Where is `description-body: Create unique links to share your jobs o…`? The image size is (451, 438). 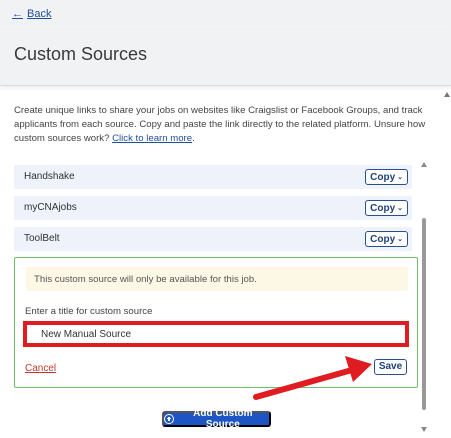 description-body: Create unique links to share your jobs o… is located at coordinates (220, 124).